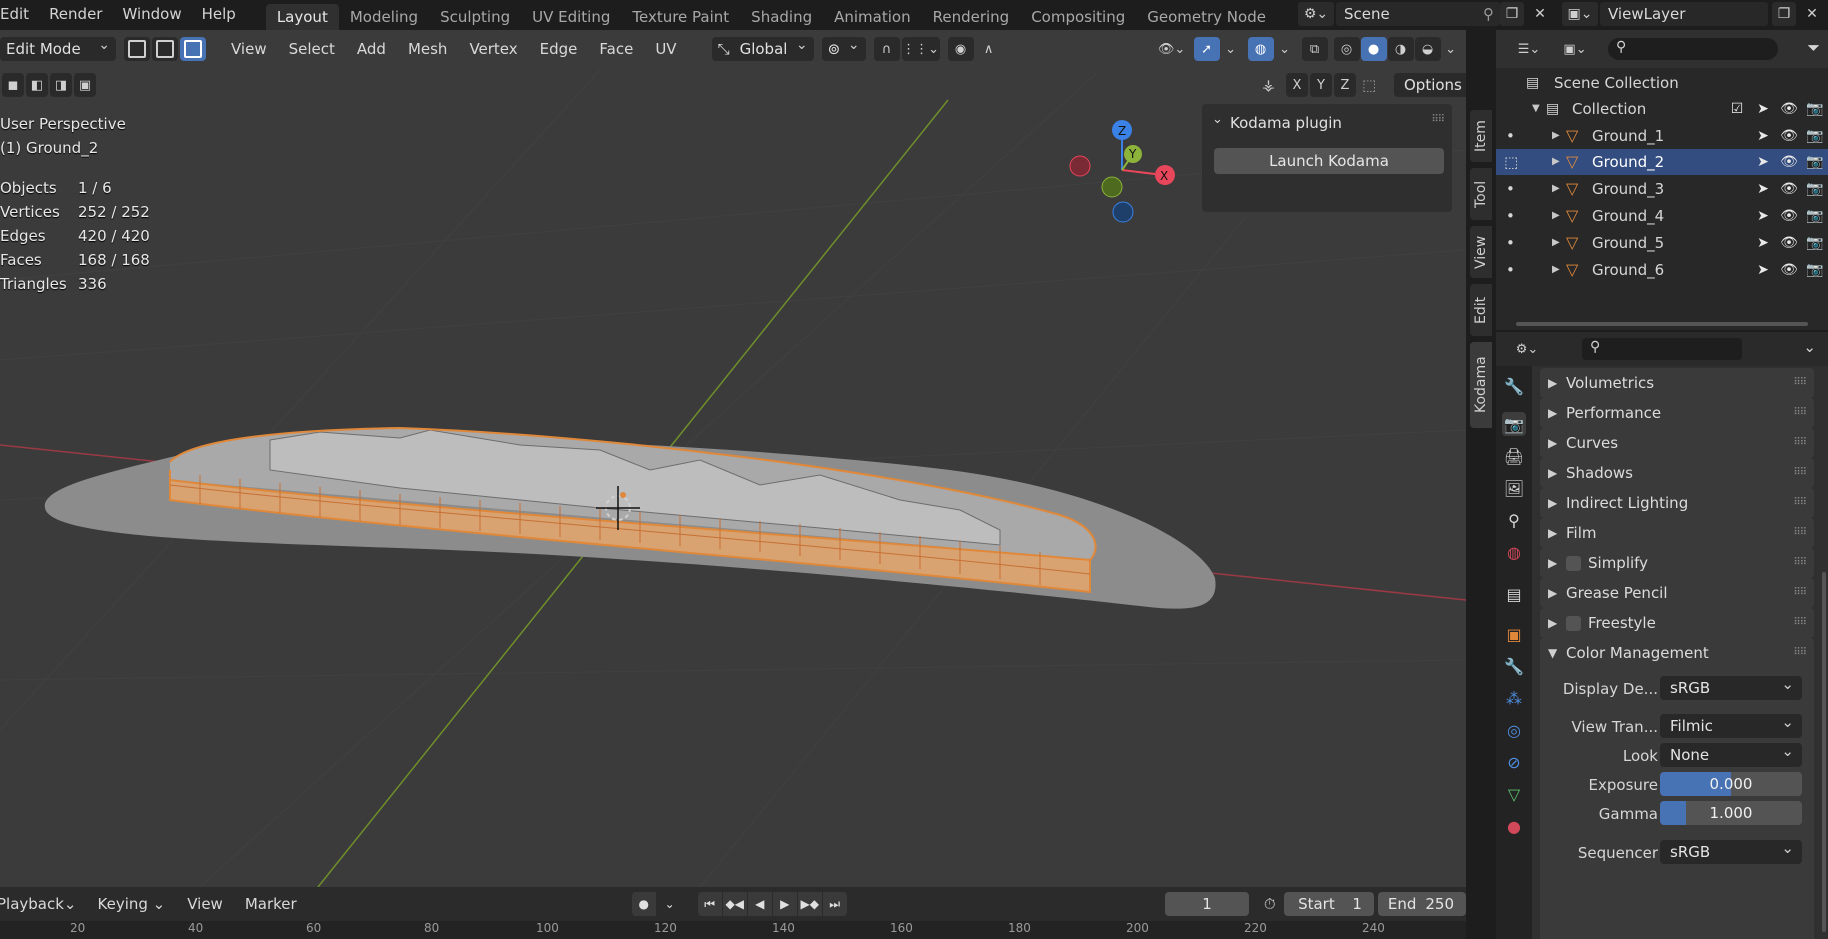 The height and width of the screenshot is (939, 1828). What do you see at coordinates (1329, 161) in the screenshot?
I see `launch-kodama-button: Launch Kodama` at bounding box center [1329, 161].